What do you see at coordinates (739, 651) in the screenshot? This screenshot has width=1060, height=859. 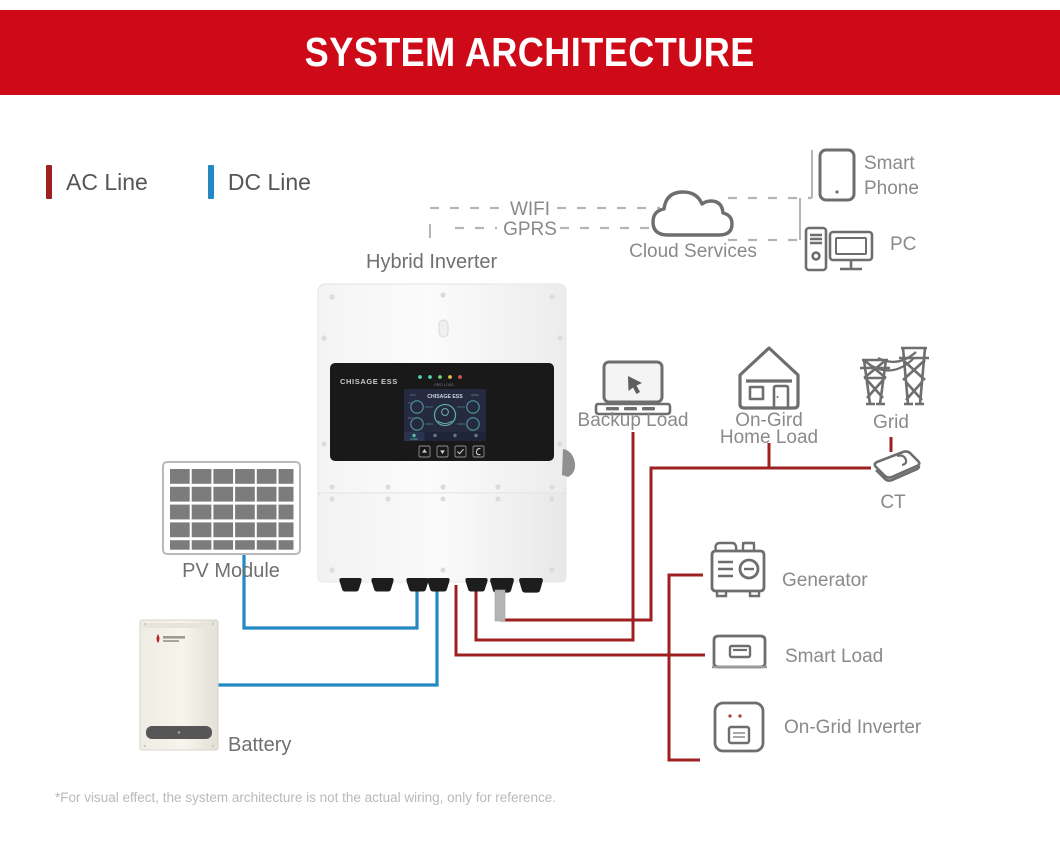 I see `smart-load-icon` at bounding box center [739, 651].